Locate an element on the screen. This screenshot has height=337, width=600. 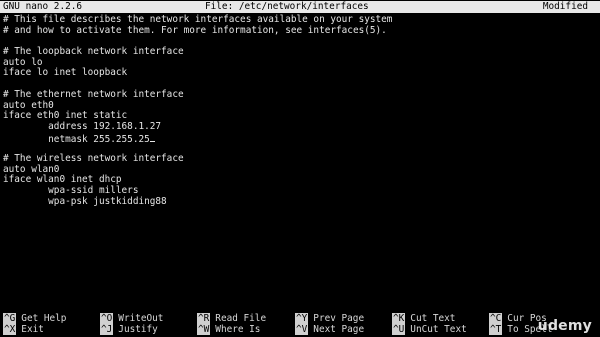
editor-line: # The wireless network interface is located at coordinates (298, 159).